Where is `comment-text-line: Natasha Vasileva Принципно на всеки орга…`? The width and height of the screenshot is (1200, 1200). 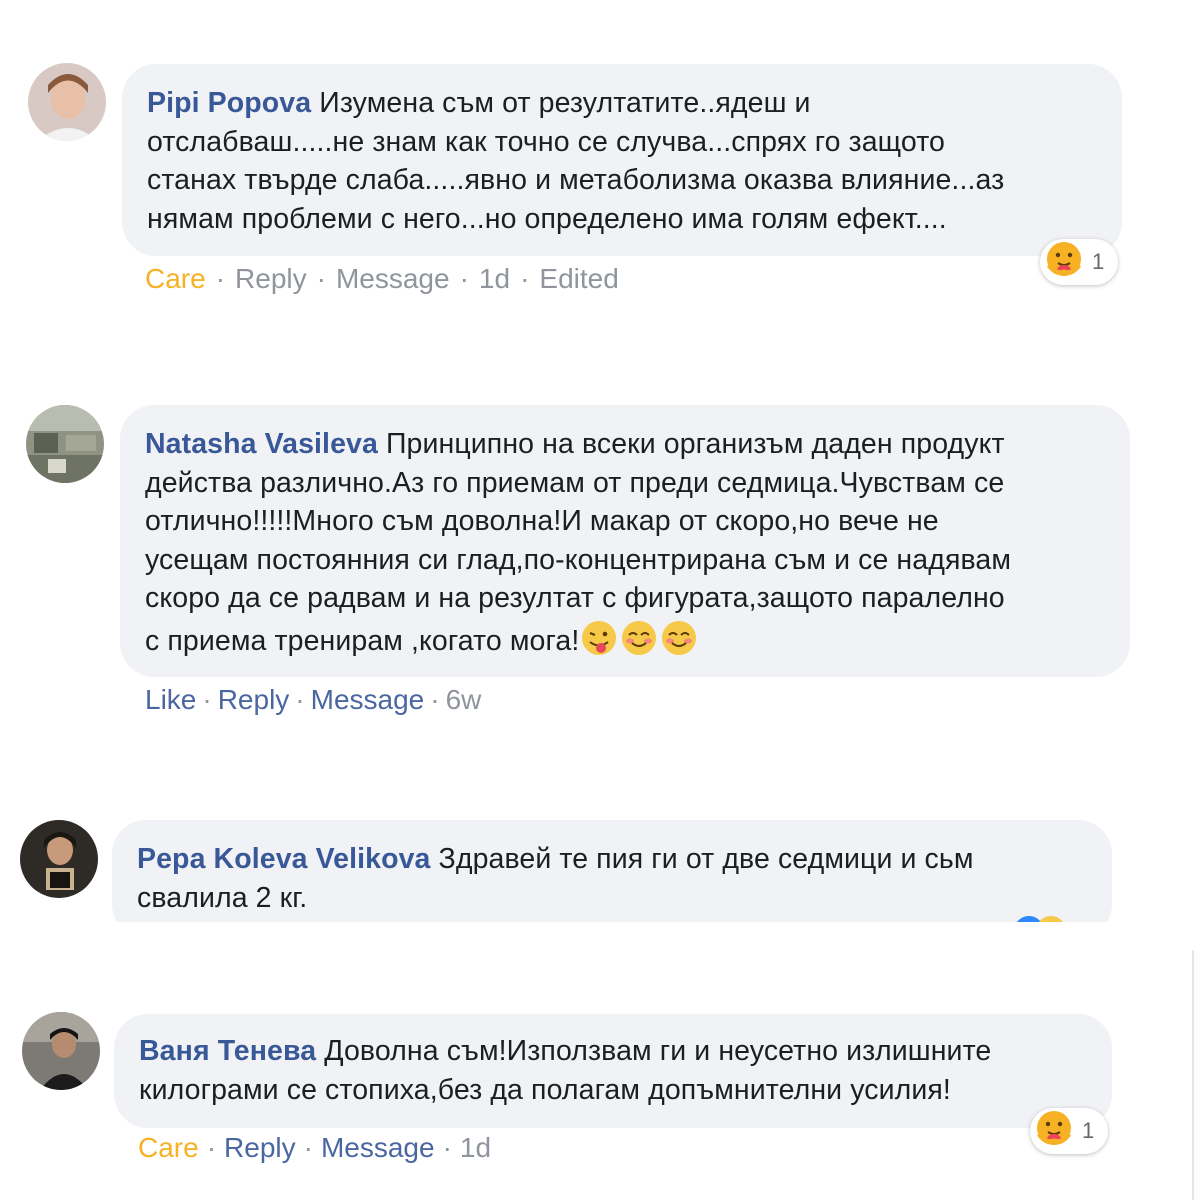
comment-text-line: Natasha Vasileva Принципно на всеки орга… is located at coordinates (575, 444).